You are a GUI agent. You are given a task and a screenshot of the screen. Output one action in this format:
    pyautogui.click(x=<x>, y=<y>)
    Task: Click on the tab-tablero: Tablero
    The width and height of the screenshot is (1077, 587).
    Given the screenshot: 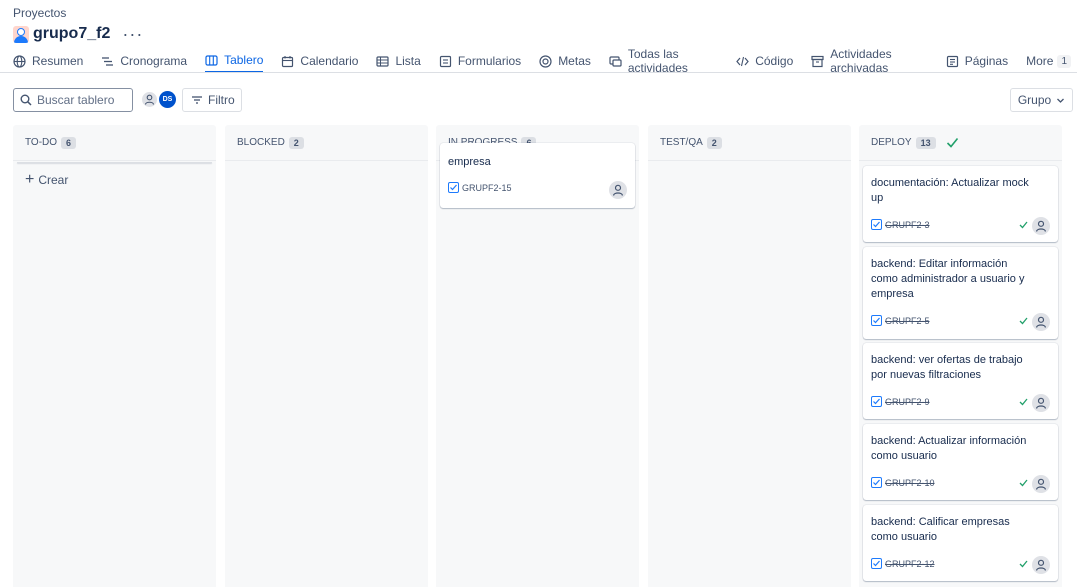 What is the action you would take?
    pyautogui.click(x=234, y=62)
    